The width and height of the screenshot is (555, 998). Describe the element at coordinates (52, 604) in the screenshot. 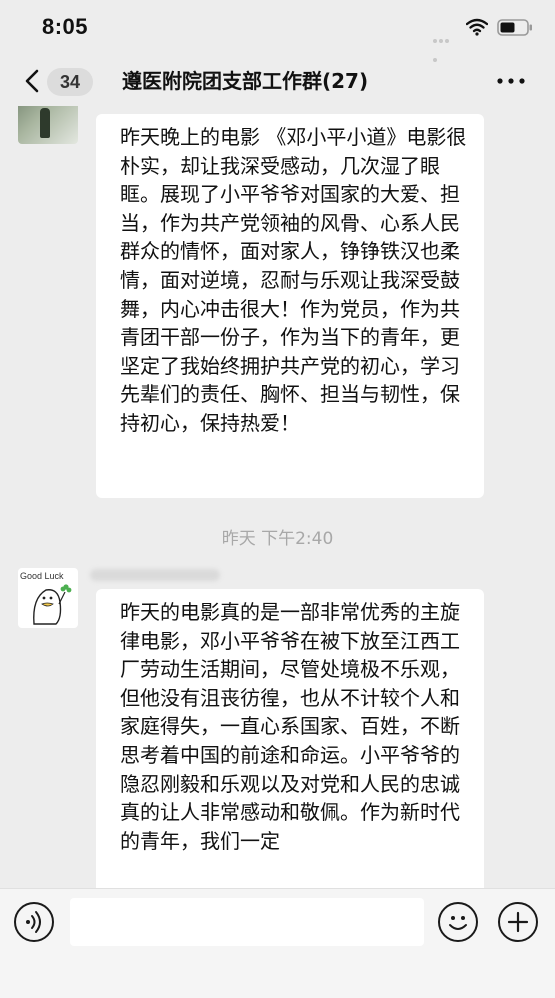

I see `duck-avatar-icon` at that location.